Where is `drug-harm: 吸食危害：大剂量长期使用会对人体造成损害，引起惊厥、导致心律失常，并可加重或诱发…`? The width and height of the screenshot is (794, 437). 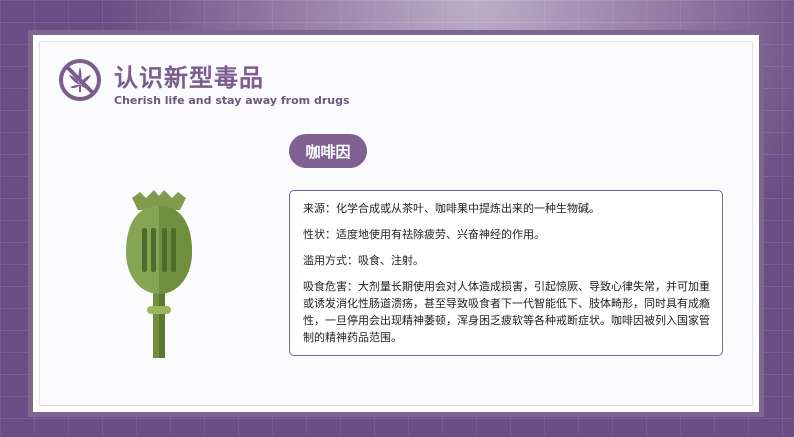 drug-harm: 吸食危害：大剂量长期使用会对人体造成损害，引起惊厥、导致心律失常，并可加重或诱发… is located at coordinates (506, 312).